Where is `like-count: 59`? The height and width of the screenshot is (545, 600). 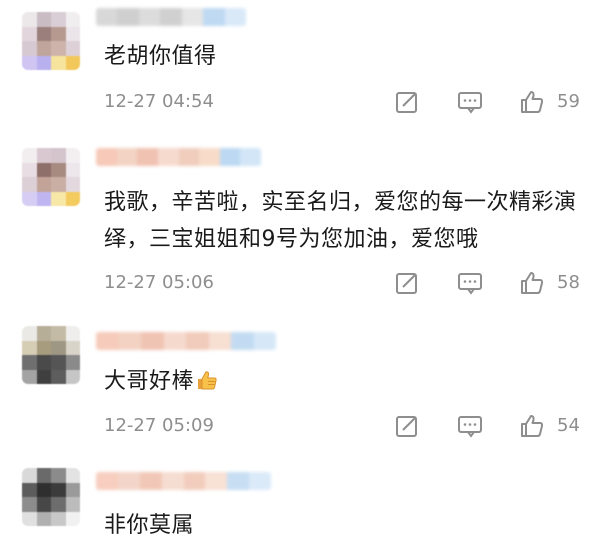
like-count: 59 is located at coordinates (568, 101).